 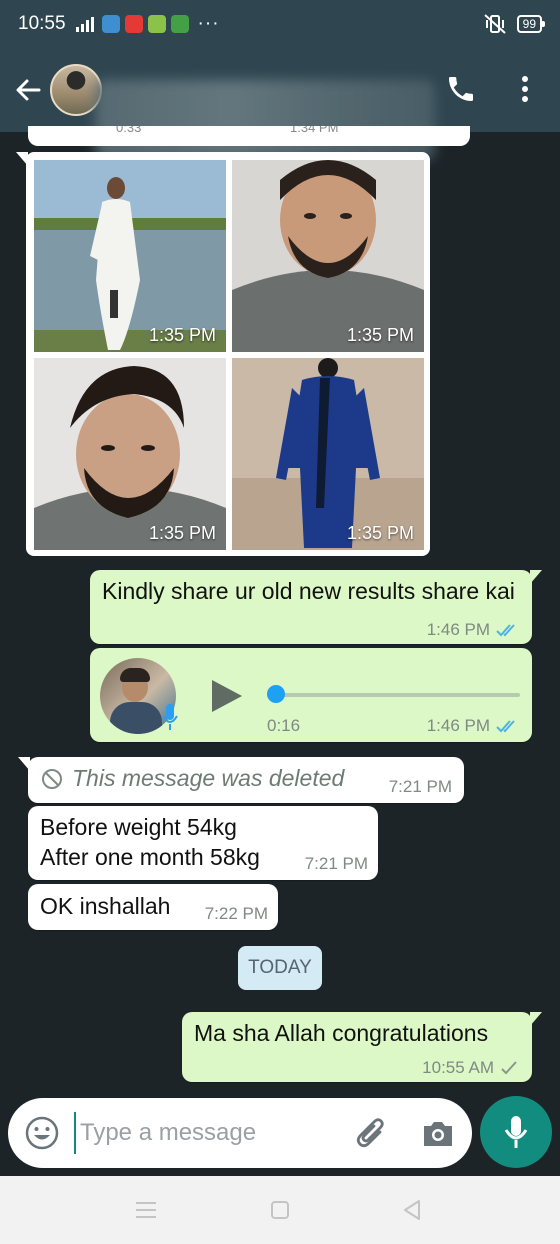 I want to click on home-button, so click(x=280, y=1210).